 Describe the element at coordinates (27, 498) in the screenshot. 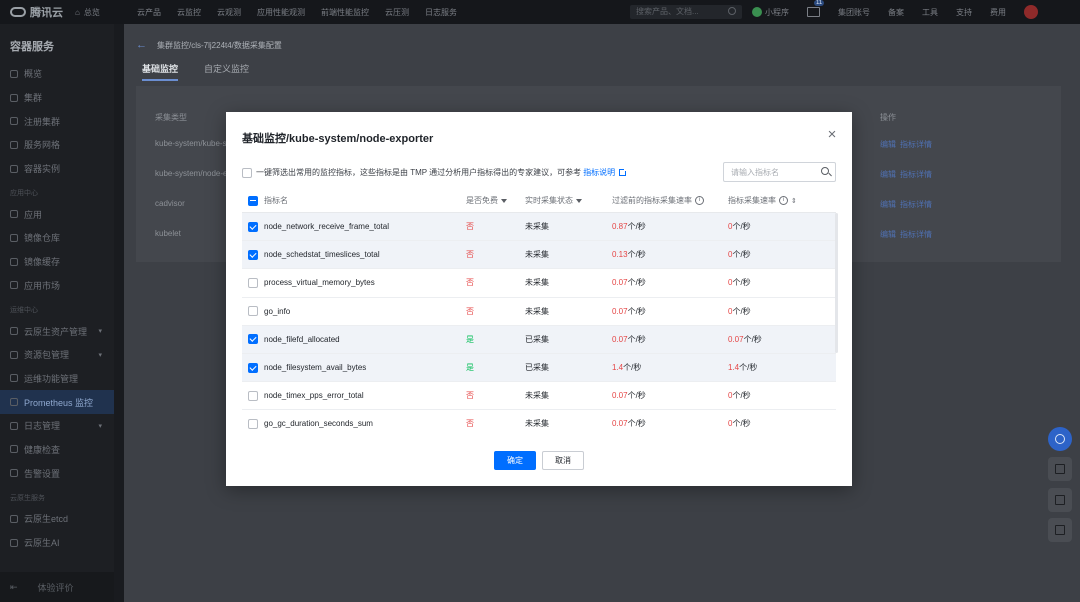

I see `sidebar-group-label: 云原生服务` at that location.